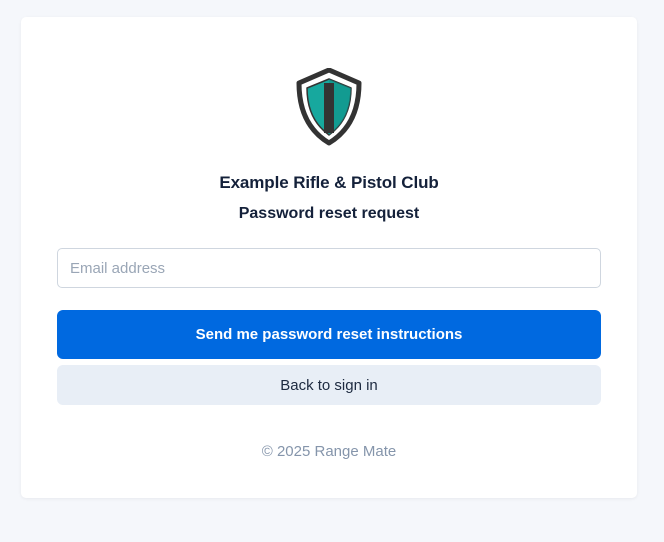 The height and width of the screenshot is (542, 664). What do you see at coordinates (329, 334) in the screenshot?
I see `send-reset-instructions-button: Send me password reset instructions` at bounding box center [329, 334].